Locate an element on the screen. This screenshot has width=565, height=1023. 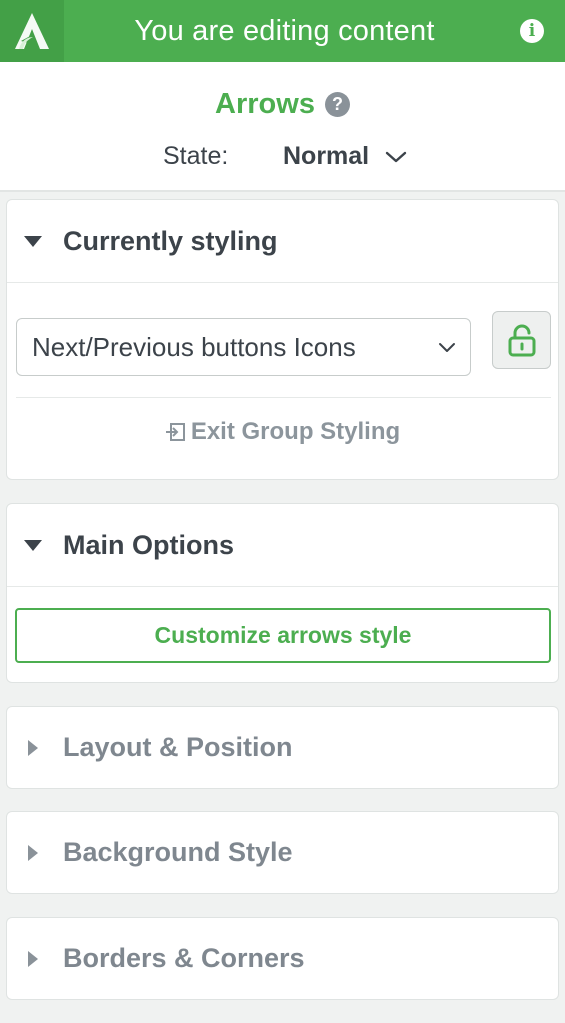
info-button: i is located at coordinates (532, 31).